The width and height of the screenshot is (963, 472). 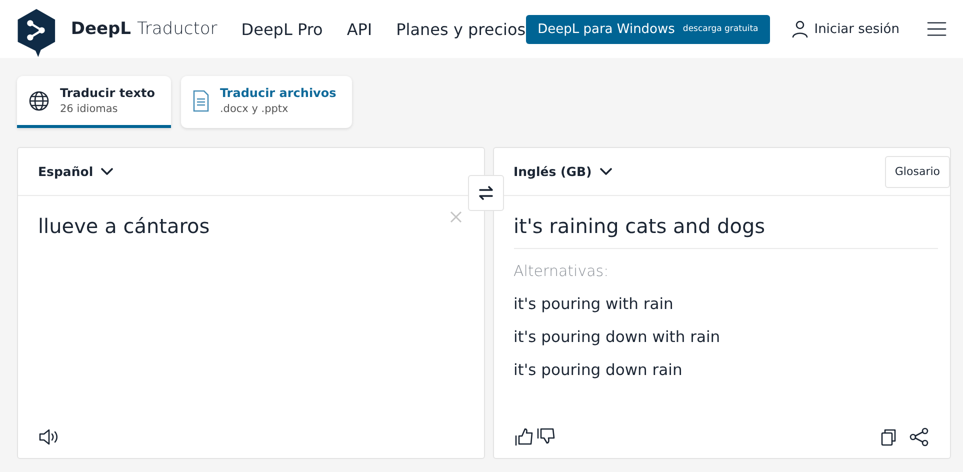 I want to click on nav-link: Planes y precios, so click(x=461, y=29).